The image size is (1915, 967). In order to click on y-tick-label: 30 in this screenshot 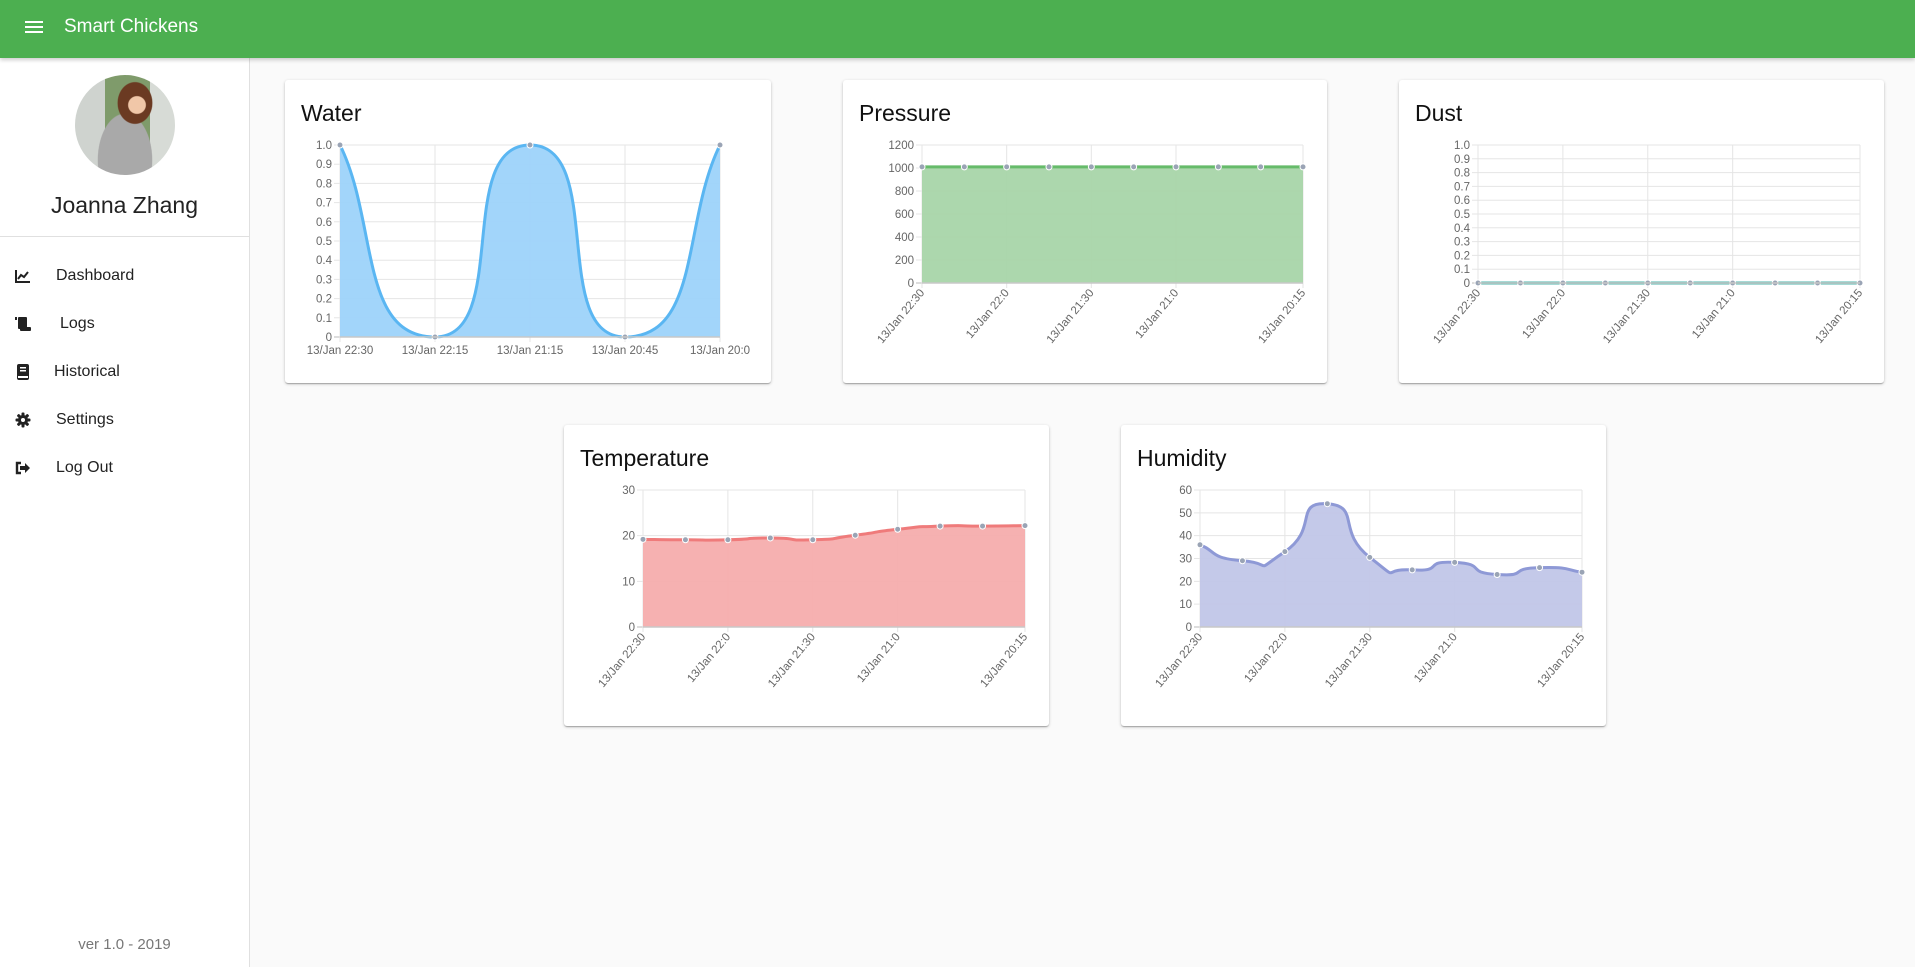, I will do `click(628, 491)`.